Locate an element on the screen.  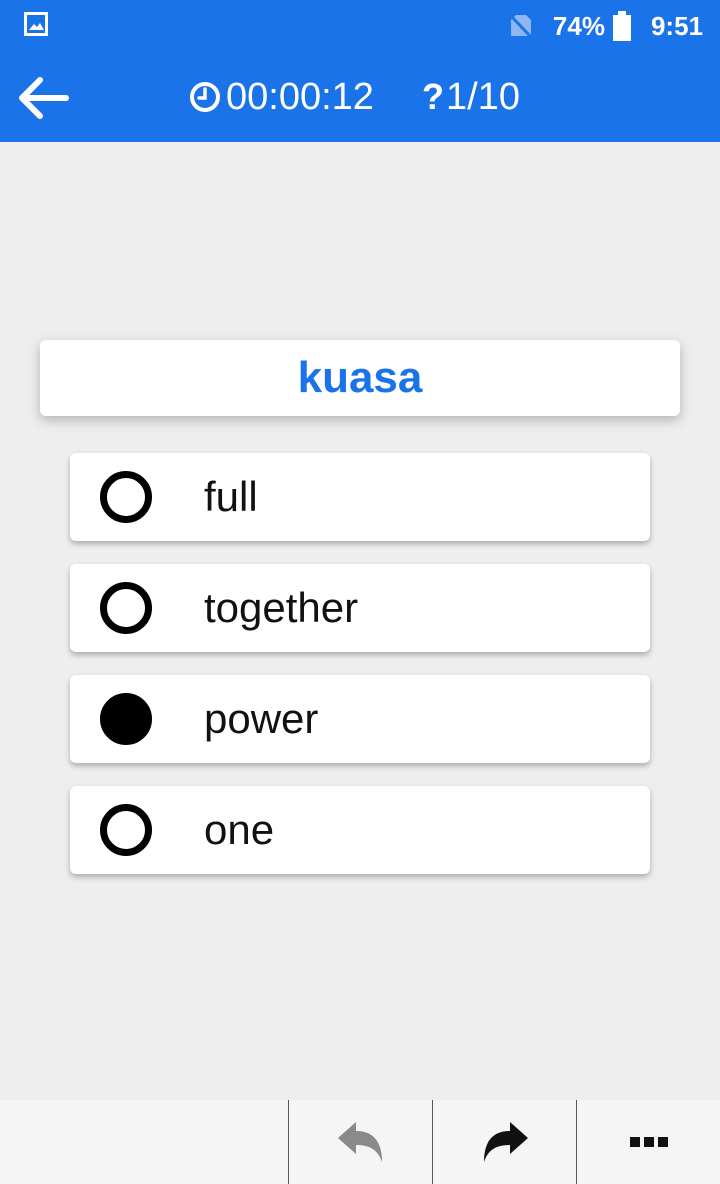
option-label: power is located at coordinates (261, 718).